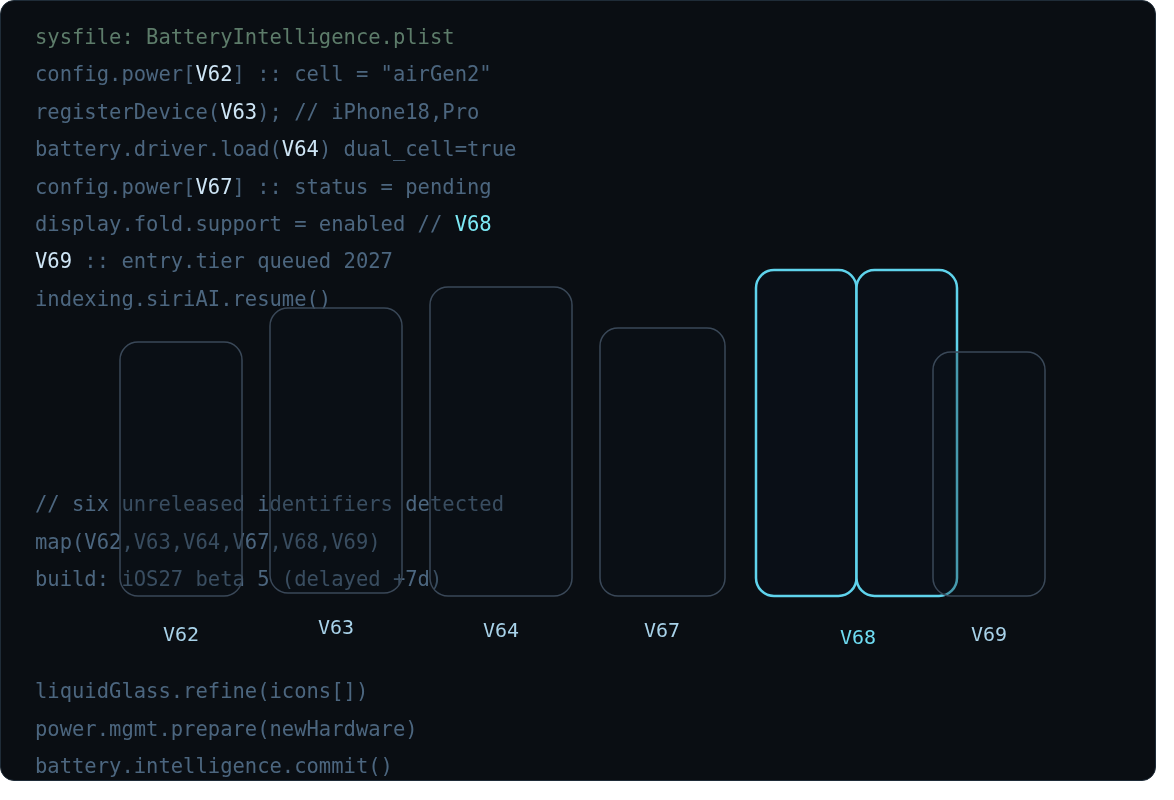 Image resolution: width=1174 pixels, height=800 pixels. Describe the element at coordinates (501, 630) in the screenshot. I see `device-label: V64` at that location.